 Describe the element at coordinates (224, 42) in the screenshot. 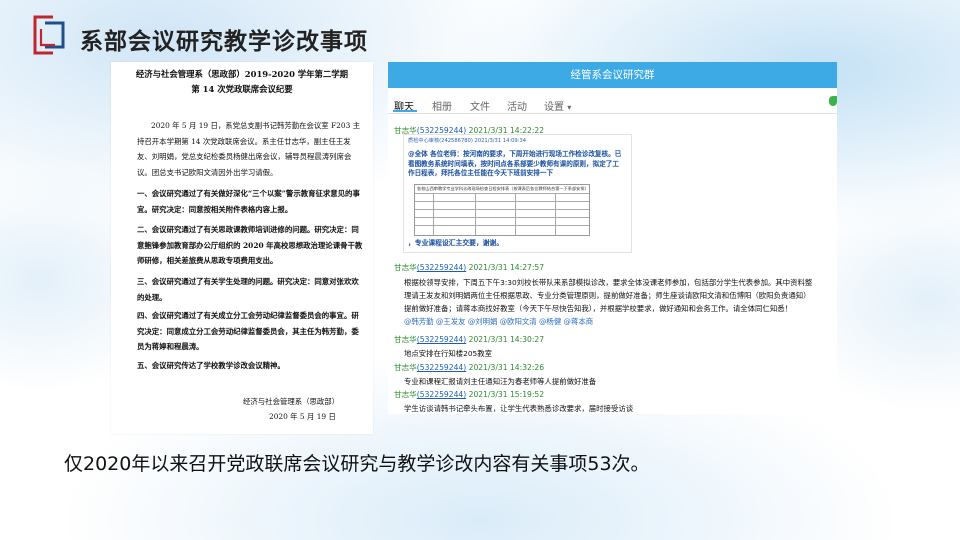

I see `slide-title: 系部会议研究教学诊改事项` at that location.